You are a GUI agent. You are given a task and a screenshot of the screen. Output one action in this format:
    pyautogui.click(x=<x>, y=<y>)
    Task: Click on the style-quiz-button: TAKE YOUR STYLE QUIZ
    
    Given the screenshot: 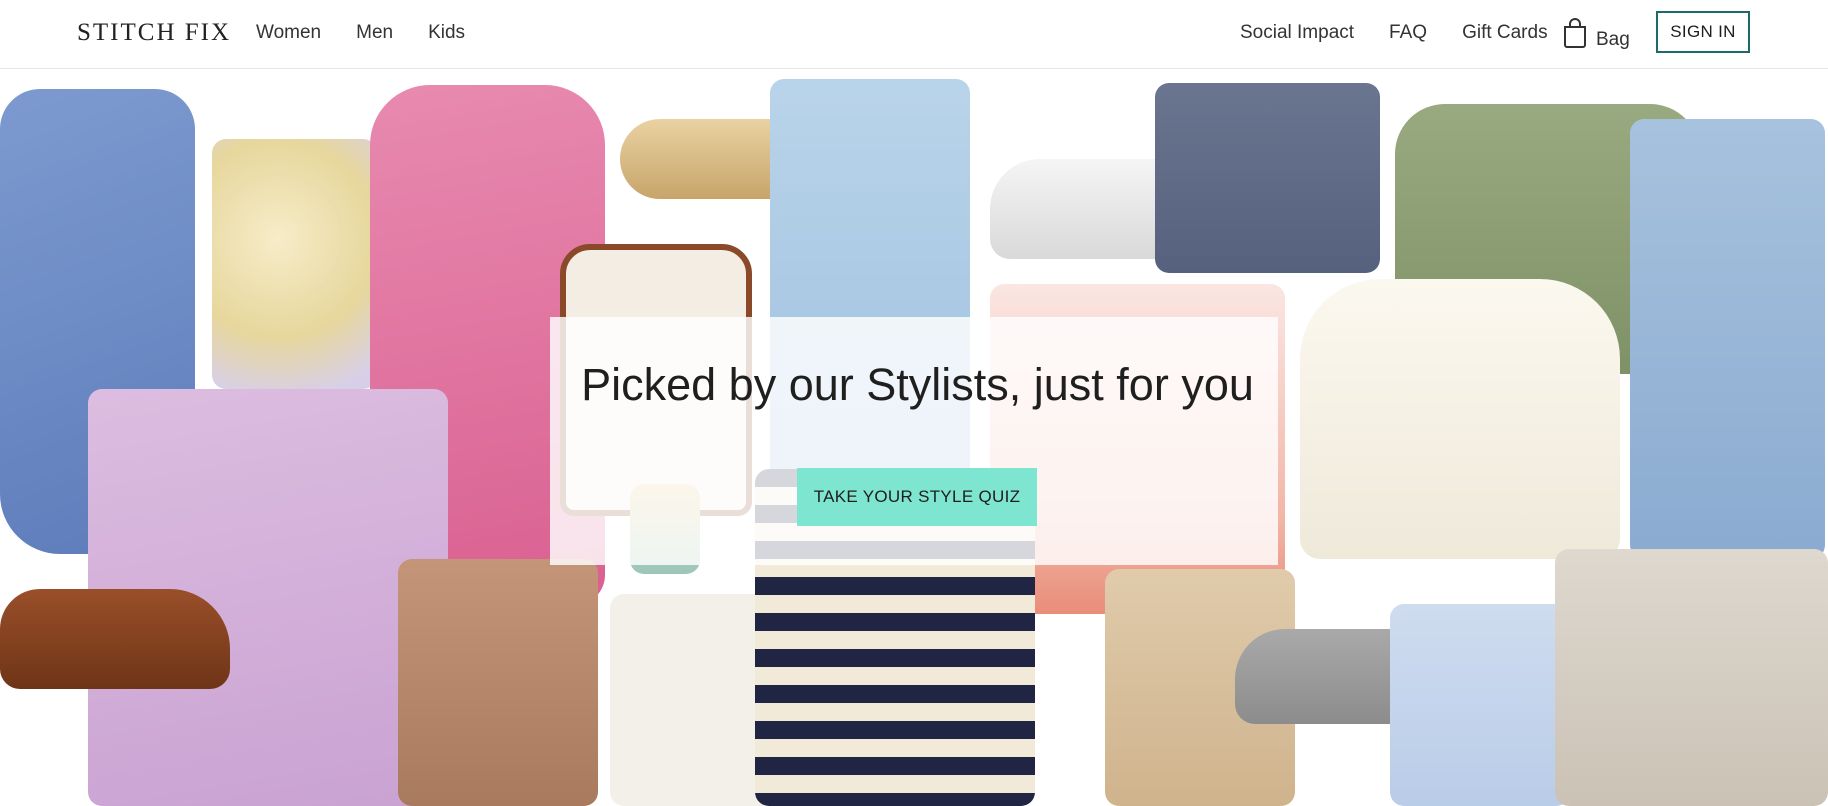 What is the action you would take?
    pyautogui.click(x=917, y=497)
    